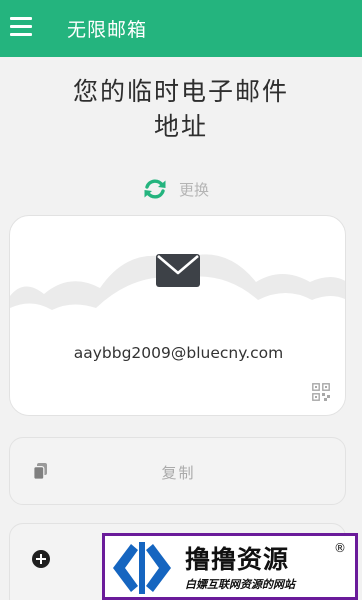  What do you see at coordinates (181, 28) in the screenshot?
I see `app-bar: 无限邮箱` at bounding box center [181, 28].